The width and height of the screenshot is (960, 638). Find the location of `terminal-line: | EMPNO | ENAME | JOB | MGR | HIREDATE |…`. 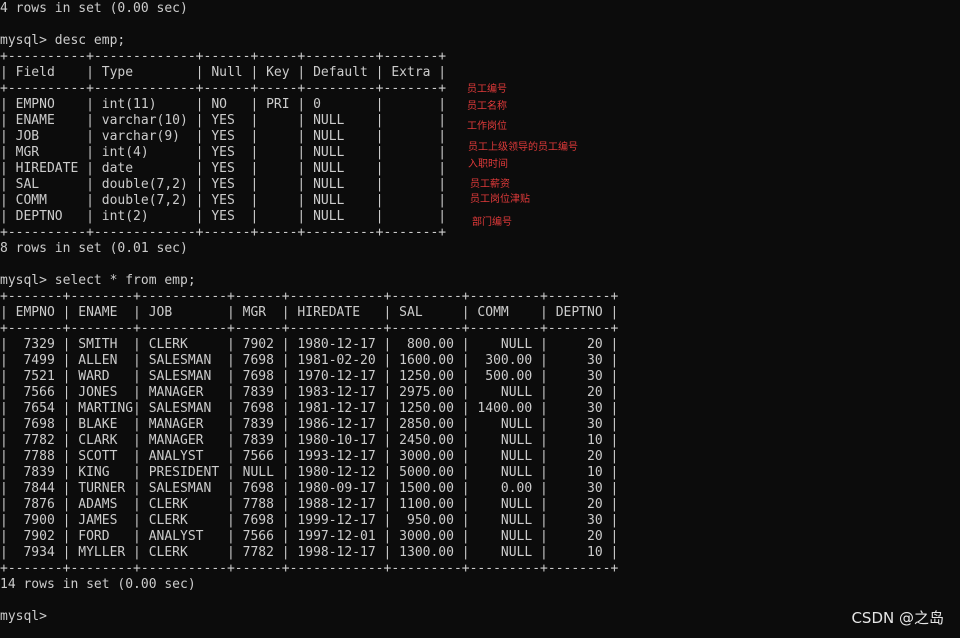

terminal-line: | EMPNO | ENAME | JOB | MGR | HIREDATE |… is located at coordinates (309, 312).